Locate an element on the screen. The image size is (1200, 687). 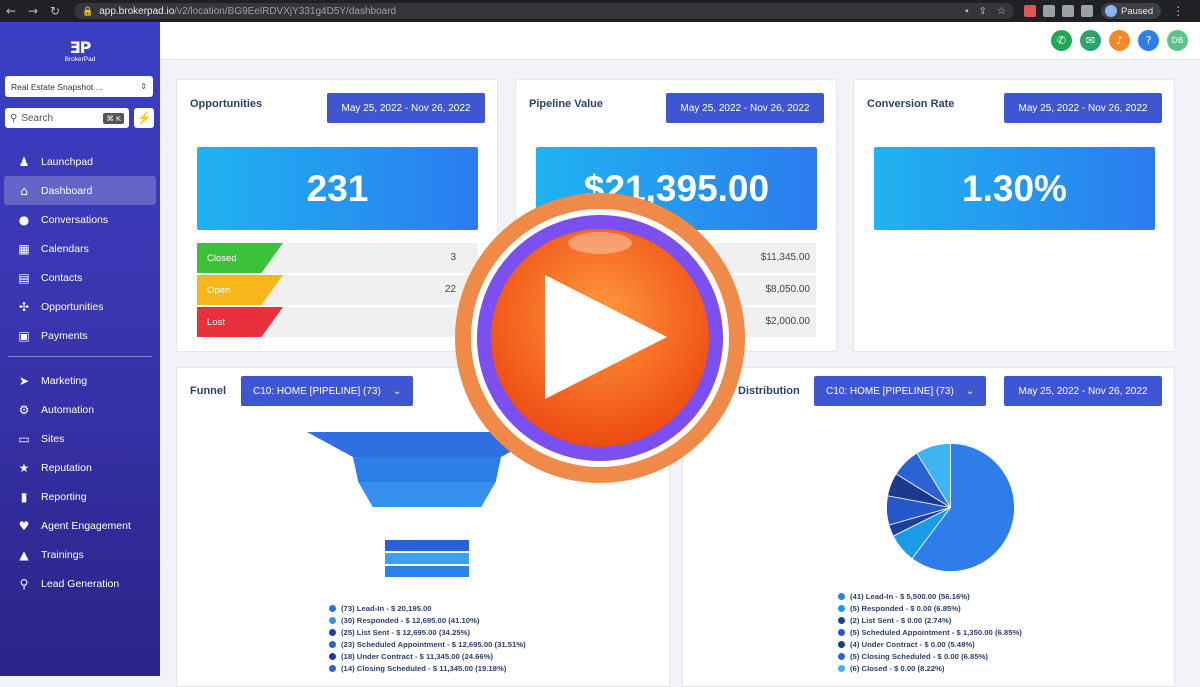
announcement-icon: ✉ is located at coordinates (1090, 40).